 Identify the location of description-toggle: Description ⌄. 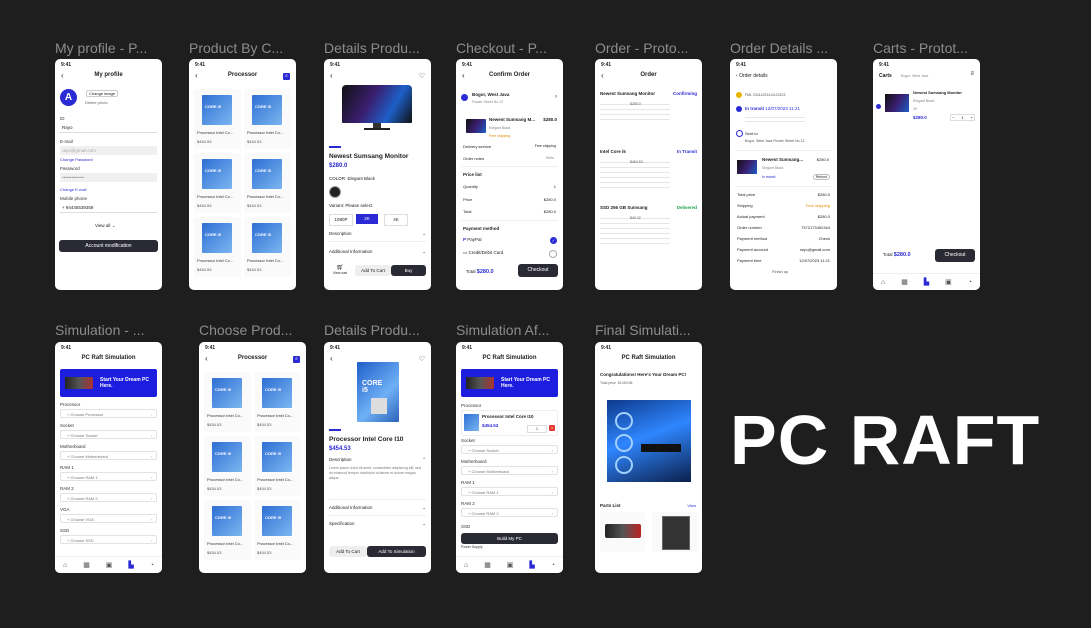
(377, 234).